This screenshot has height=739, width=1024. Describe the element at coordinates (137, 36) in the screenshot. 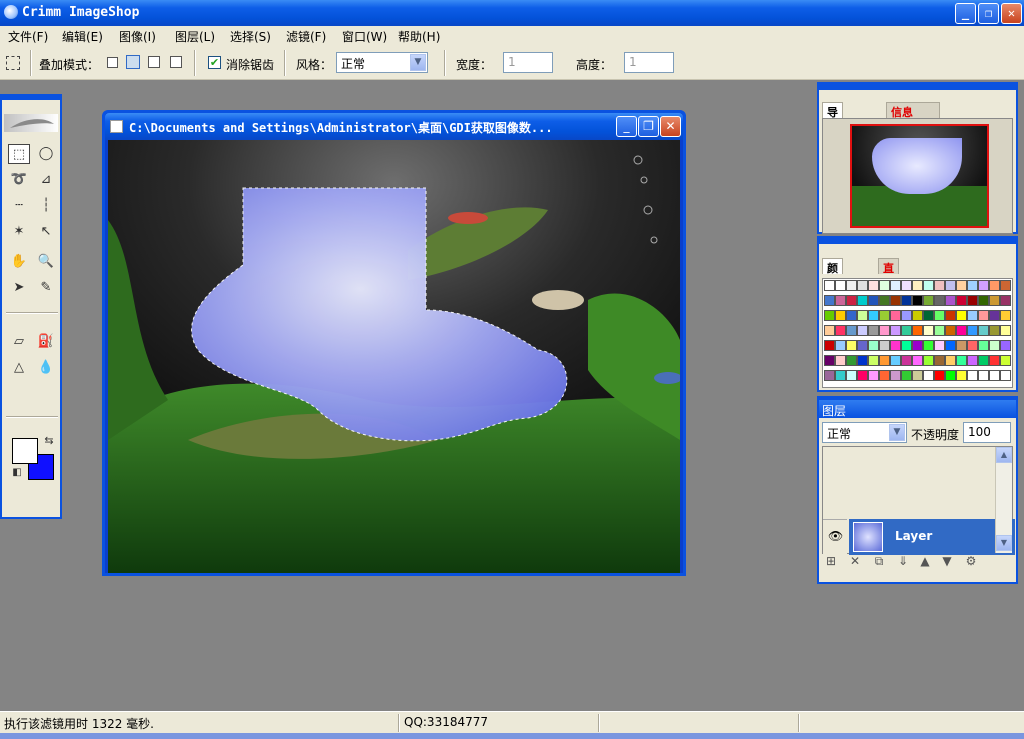

I see `menu-image: 图像(I)` at that location.